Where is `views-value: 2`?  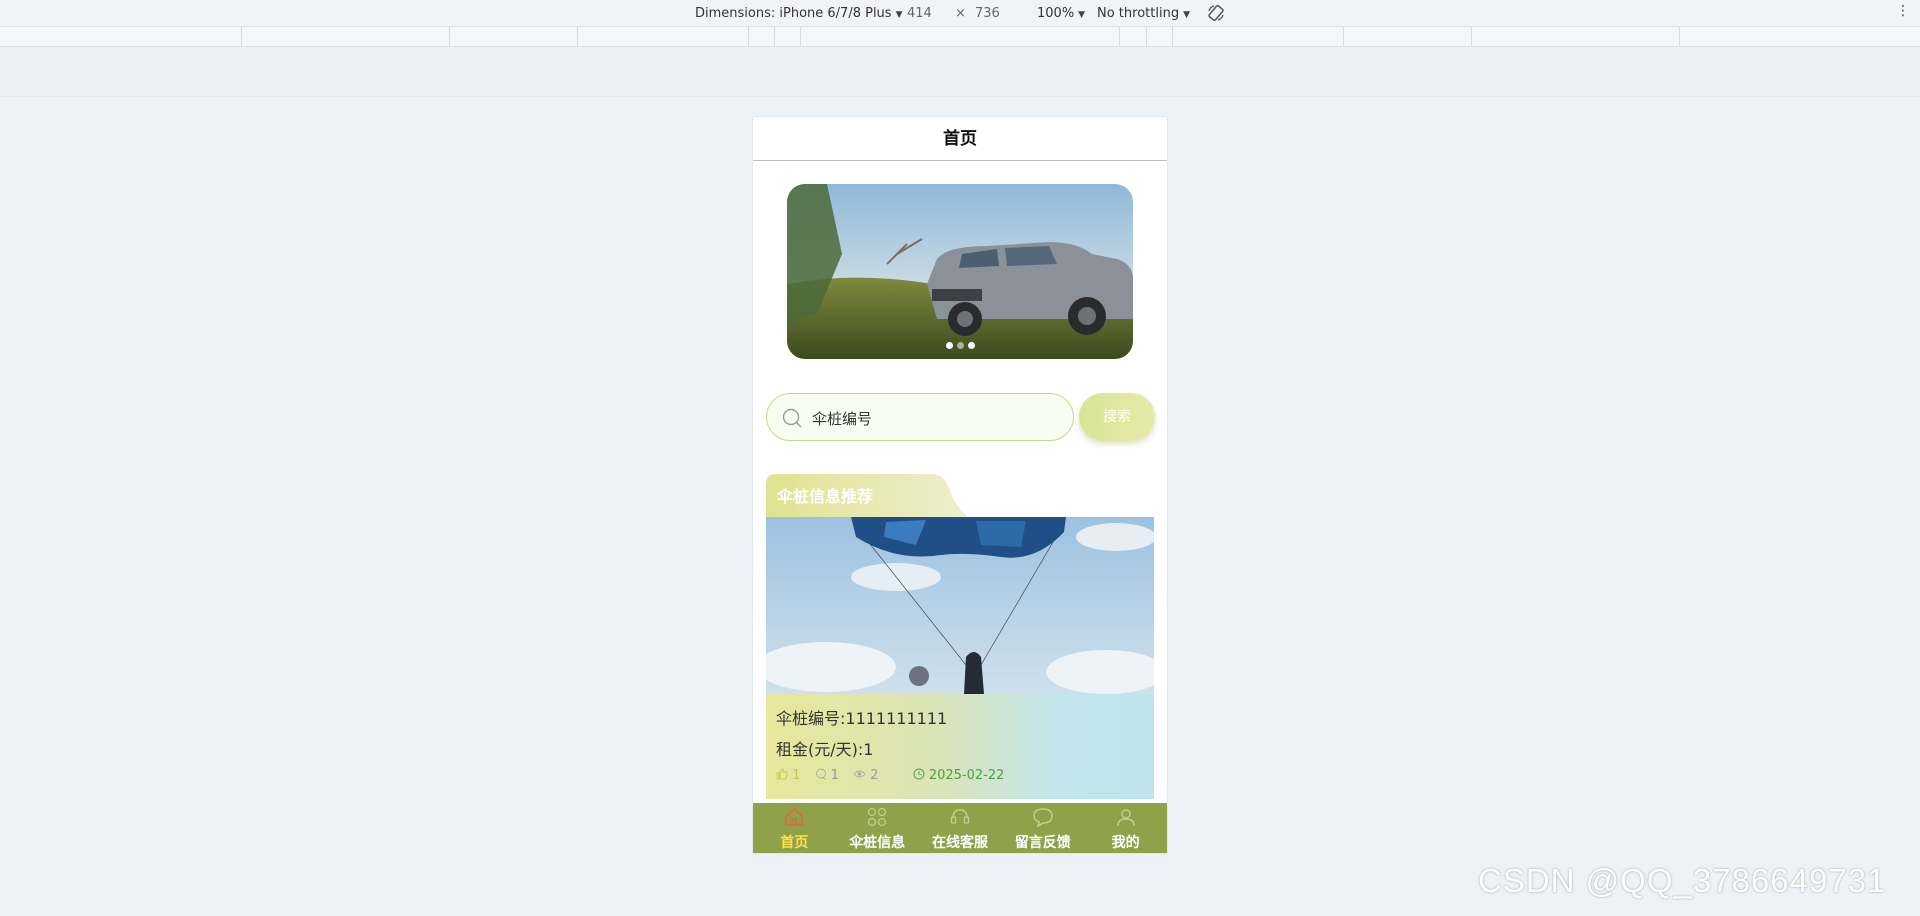
views-value: 2 is located at coordinates (874, 775).